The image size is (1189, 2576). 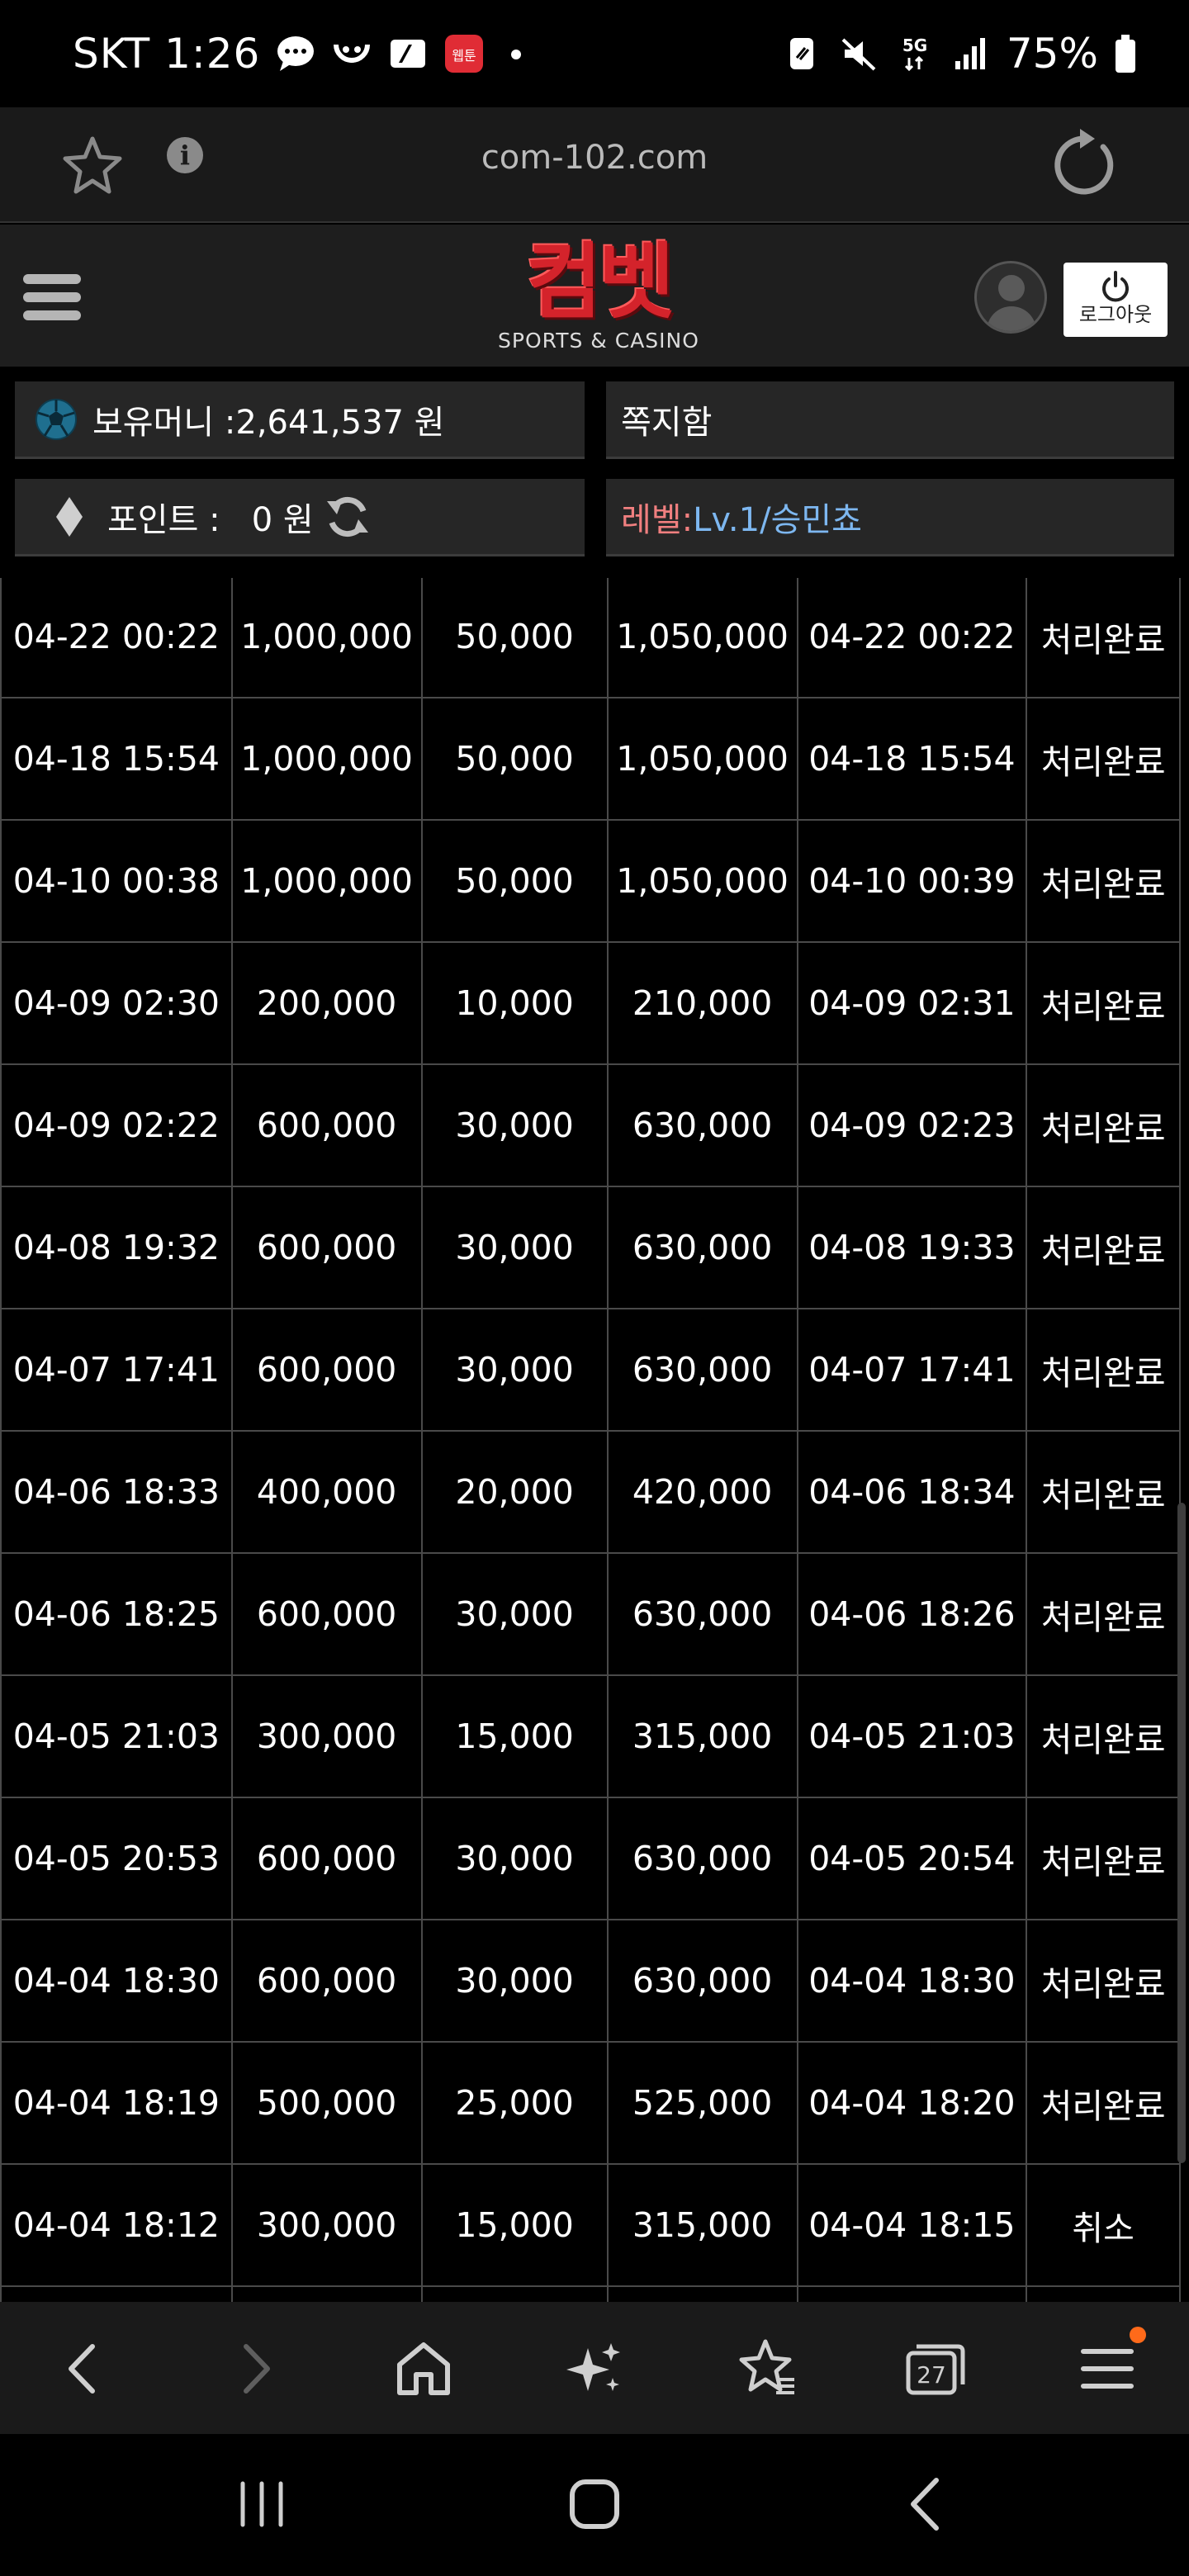 What do you see at coordinates (1115, 300) in the screenshot?
I see `logout-button: 로그아웃` at bounding box center [1115, 300].